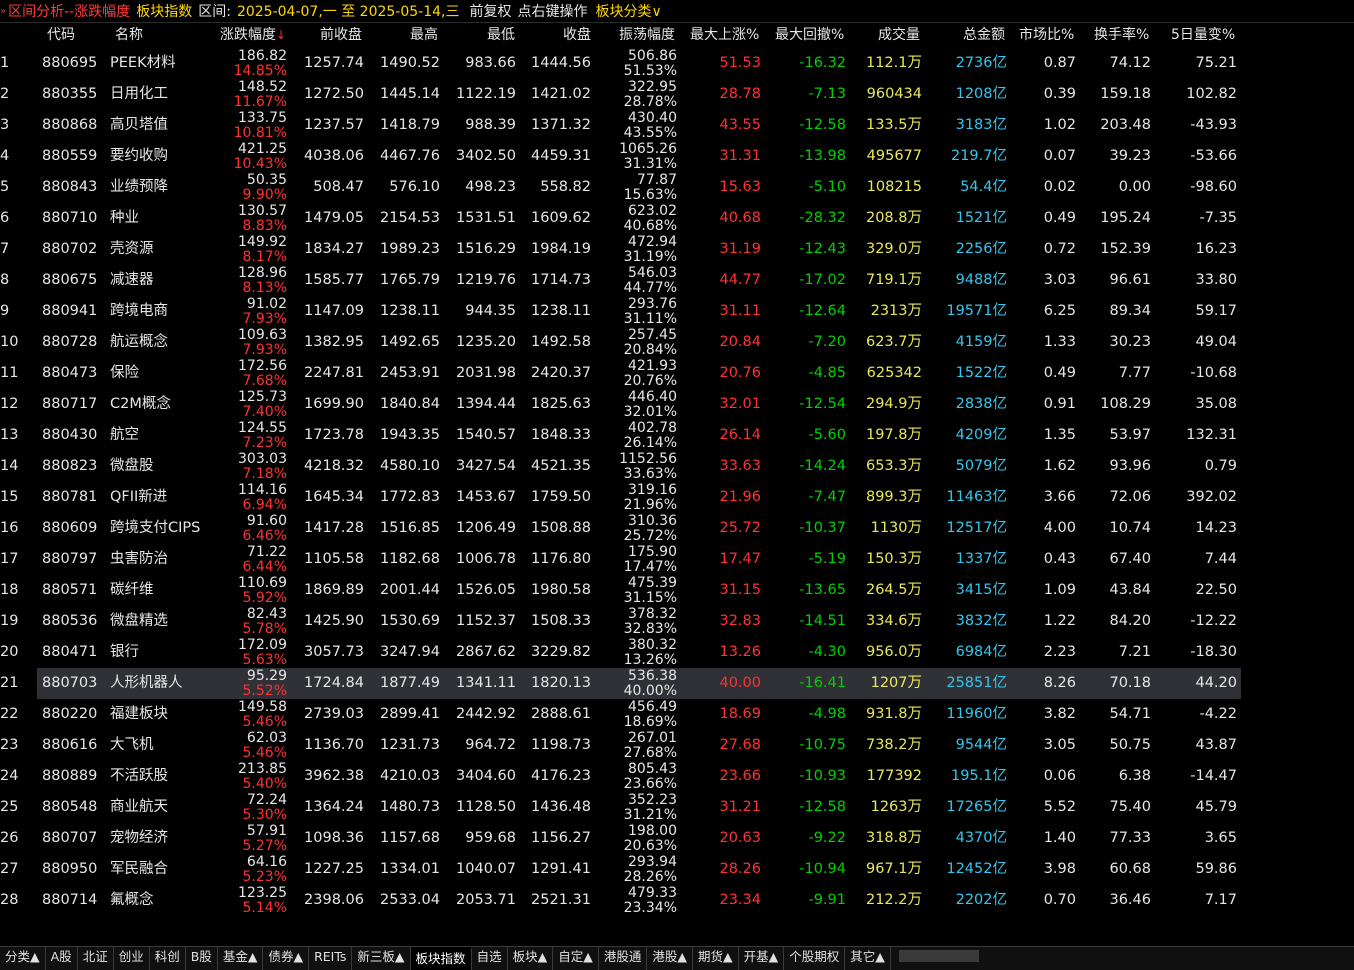  I want to click on col-volume: 成交量, so click(899, 35).